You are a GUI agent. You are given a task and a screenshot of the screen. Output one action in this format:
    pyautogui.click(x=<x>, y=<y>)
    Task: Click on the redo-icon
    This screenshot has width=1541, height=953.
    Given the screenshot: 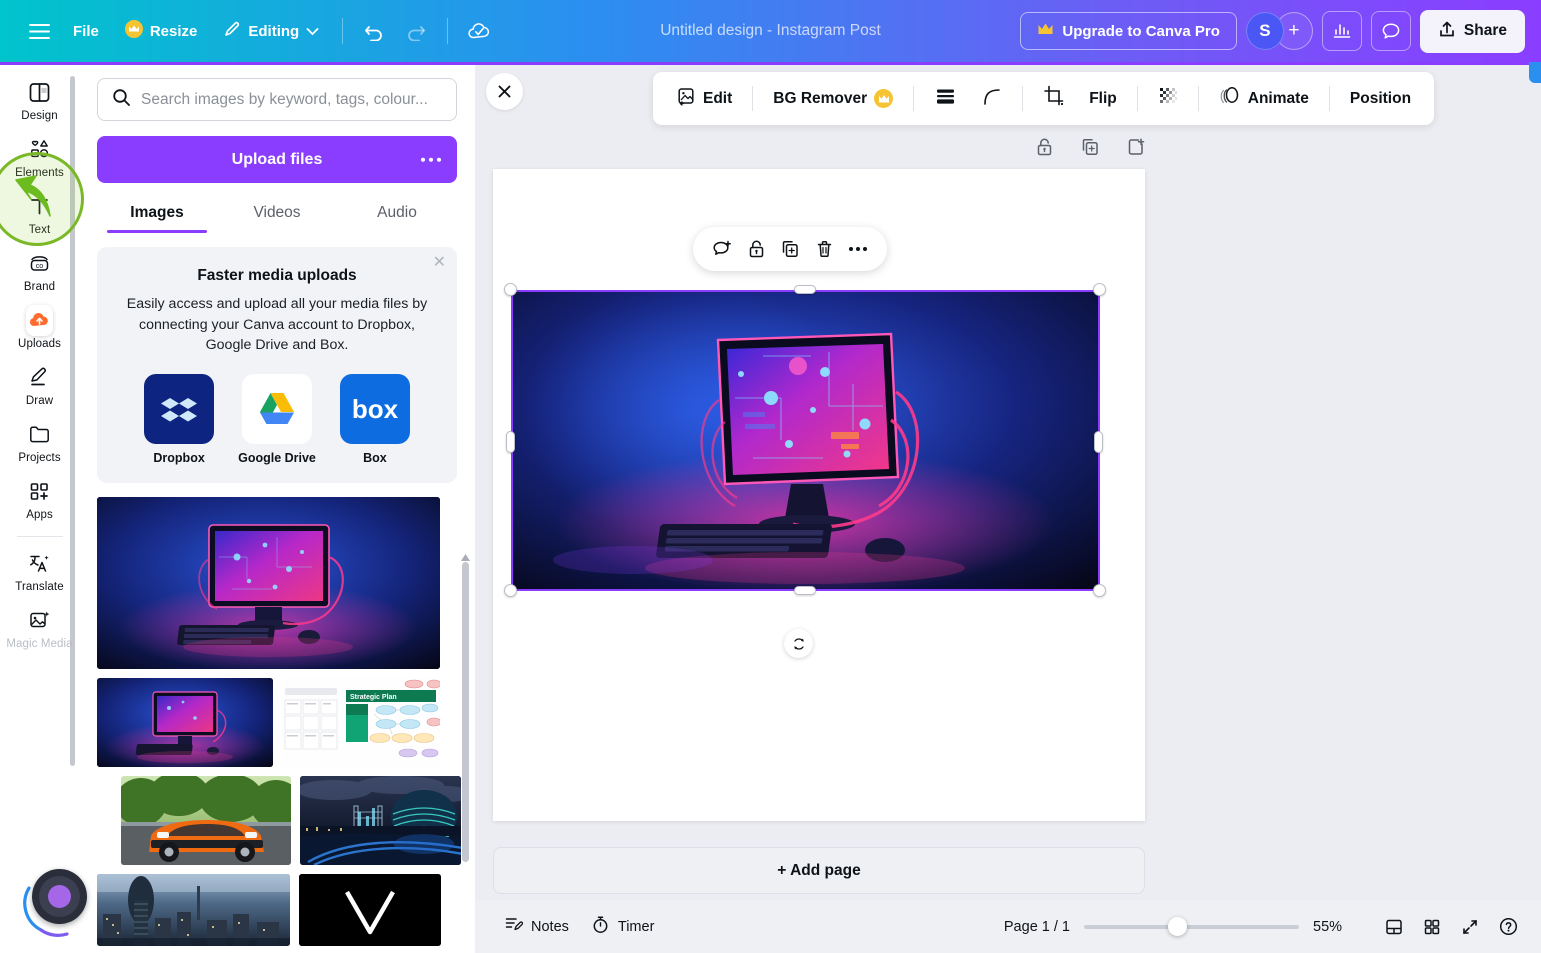 What is the action you would take?
    pyautogui.click(x=416, y=31)
    